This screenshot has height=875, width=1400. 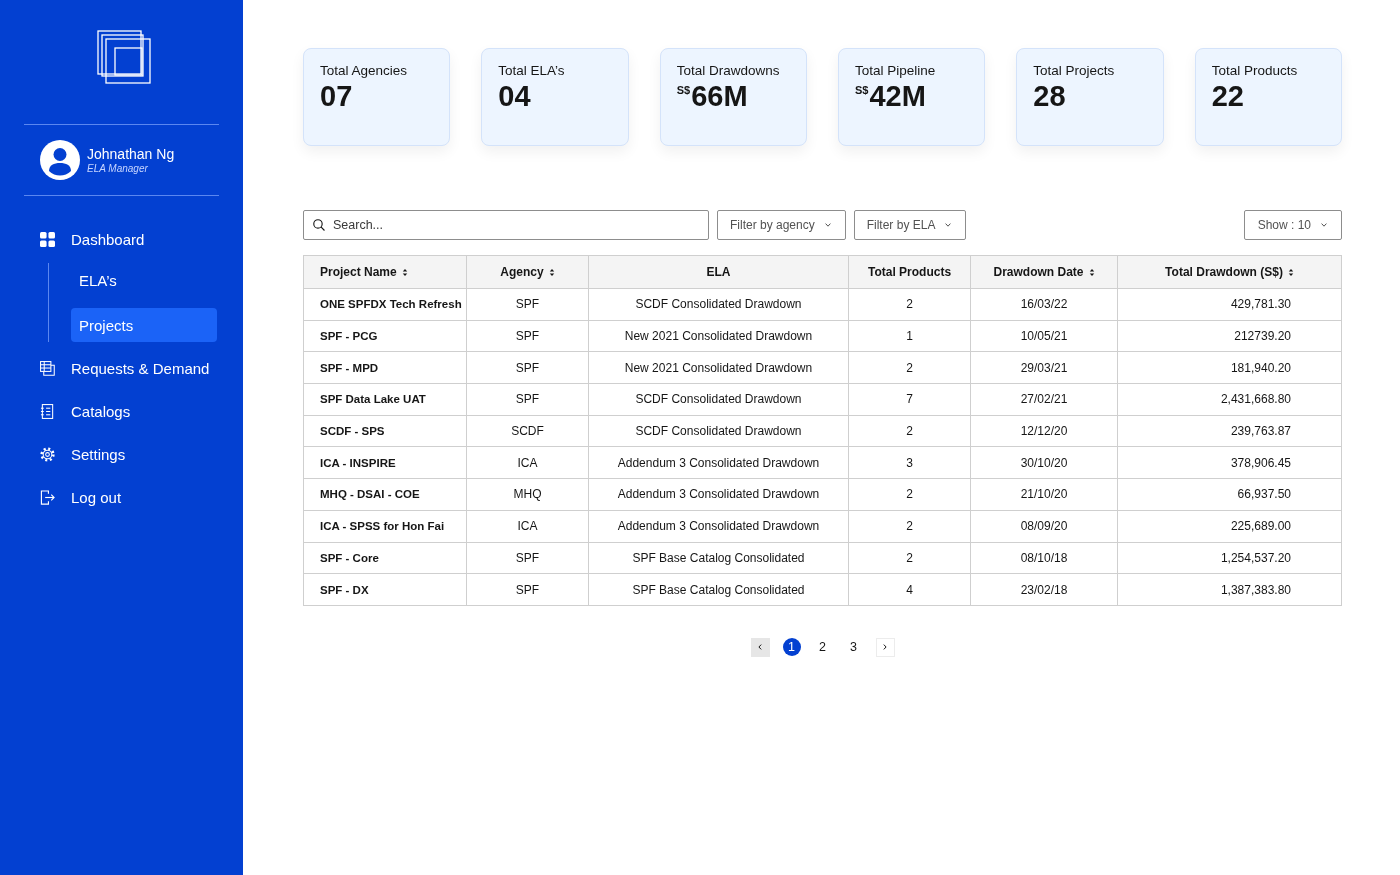 I want to click on table-cell: 225,689.00, so click(x=1229, y=526).